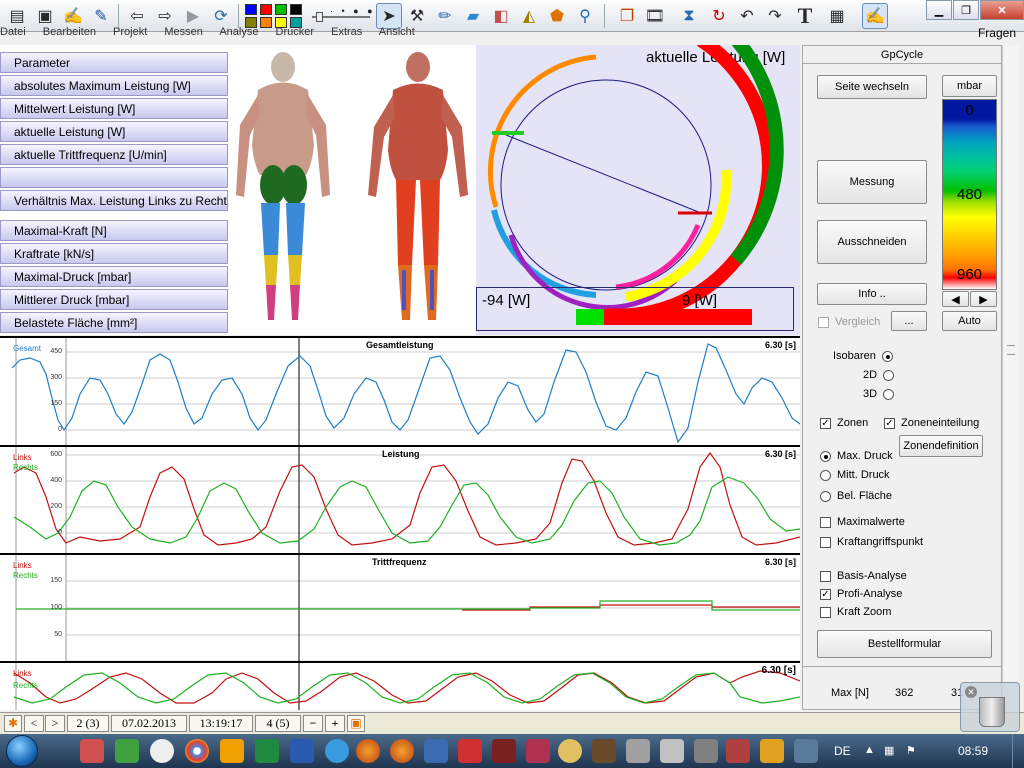 This screenshot has width=1024, height=768. Describe the element at coordinates (973, 751) in the screenshot. I see `clock: 08:59` at that location.